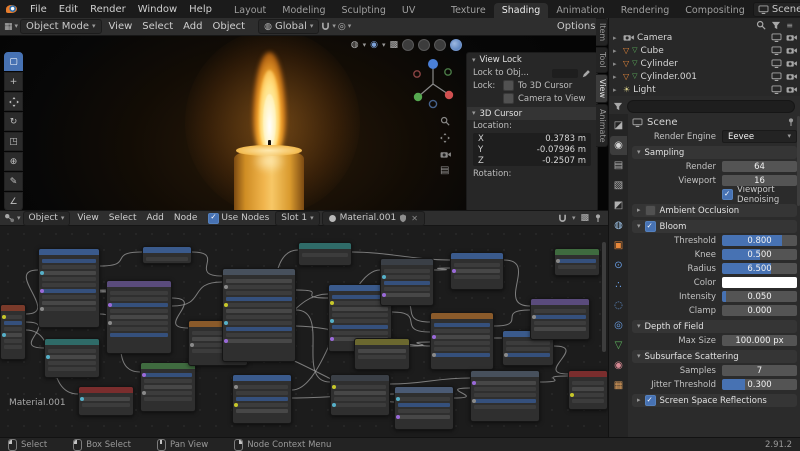 The image size is (800, 451). I want to click on menu-help: Help, so click(200, 9).